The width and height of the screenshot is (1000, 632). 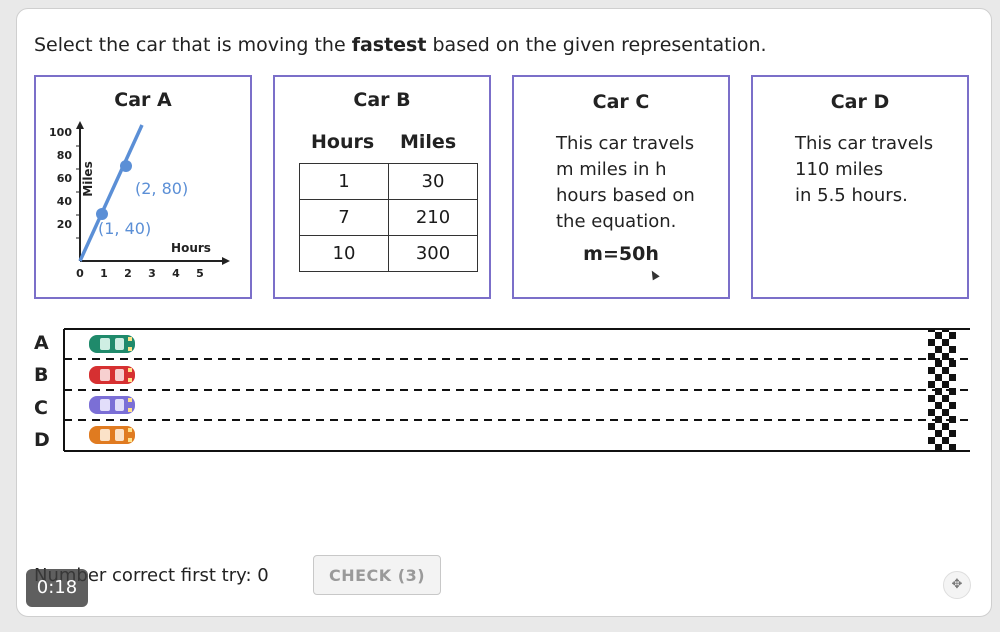 What do you see at coordinates (65, 224) in the screenshot?
I see `y-tick-20: 20` at bounding box center [65, 224].